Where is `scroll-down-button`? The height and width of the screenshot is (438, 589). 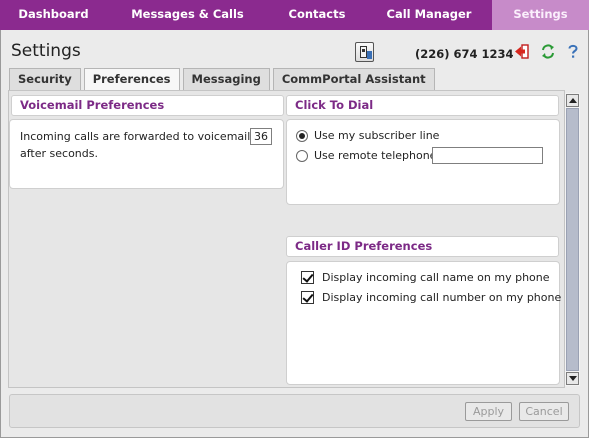
scroll-down-button is located at coordinates (572, 378).